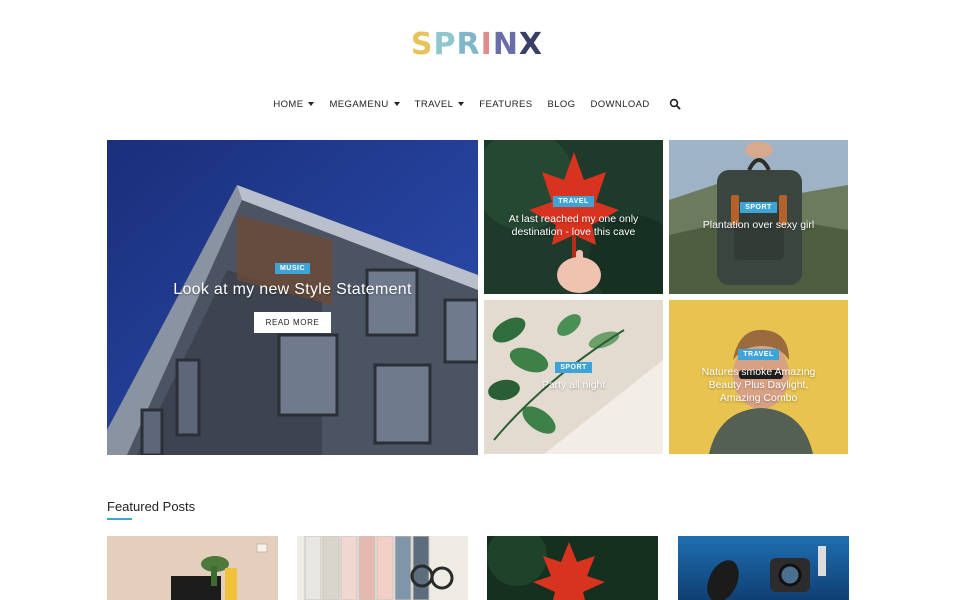  I want to click on nav-item-home: HOME, so click(294, 104).